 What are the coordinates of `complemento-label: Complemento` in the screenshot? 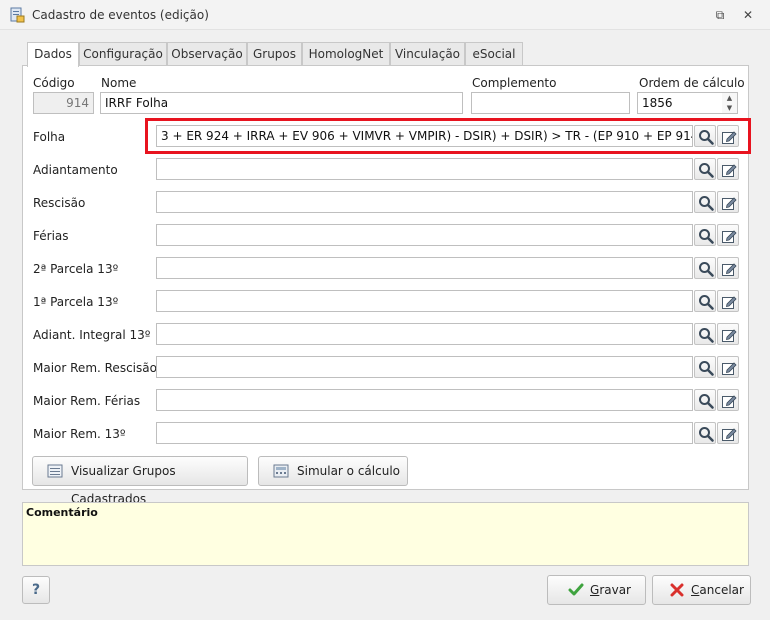 It's located at (514, 83).